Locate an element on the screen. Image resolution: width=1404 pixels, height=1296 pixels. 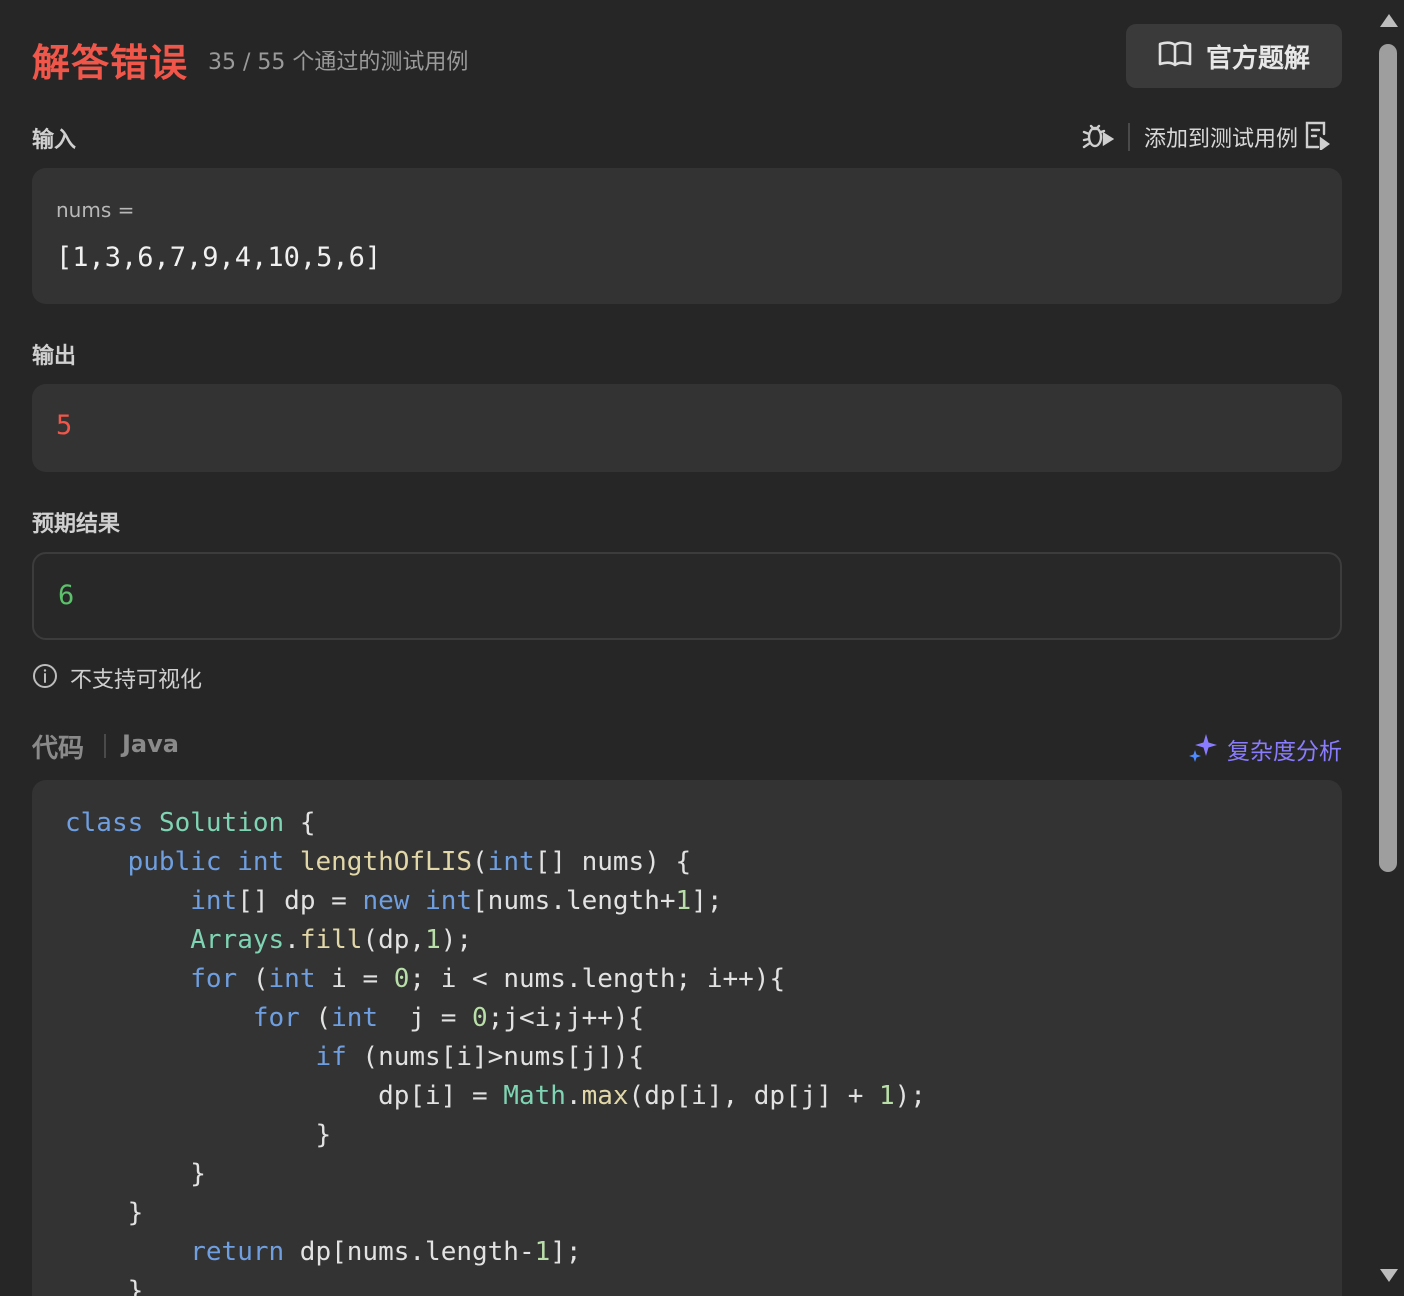
expected-box: 6 is located at coordinates (687, 596).